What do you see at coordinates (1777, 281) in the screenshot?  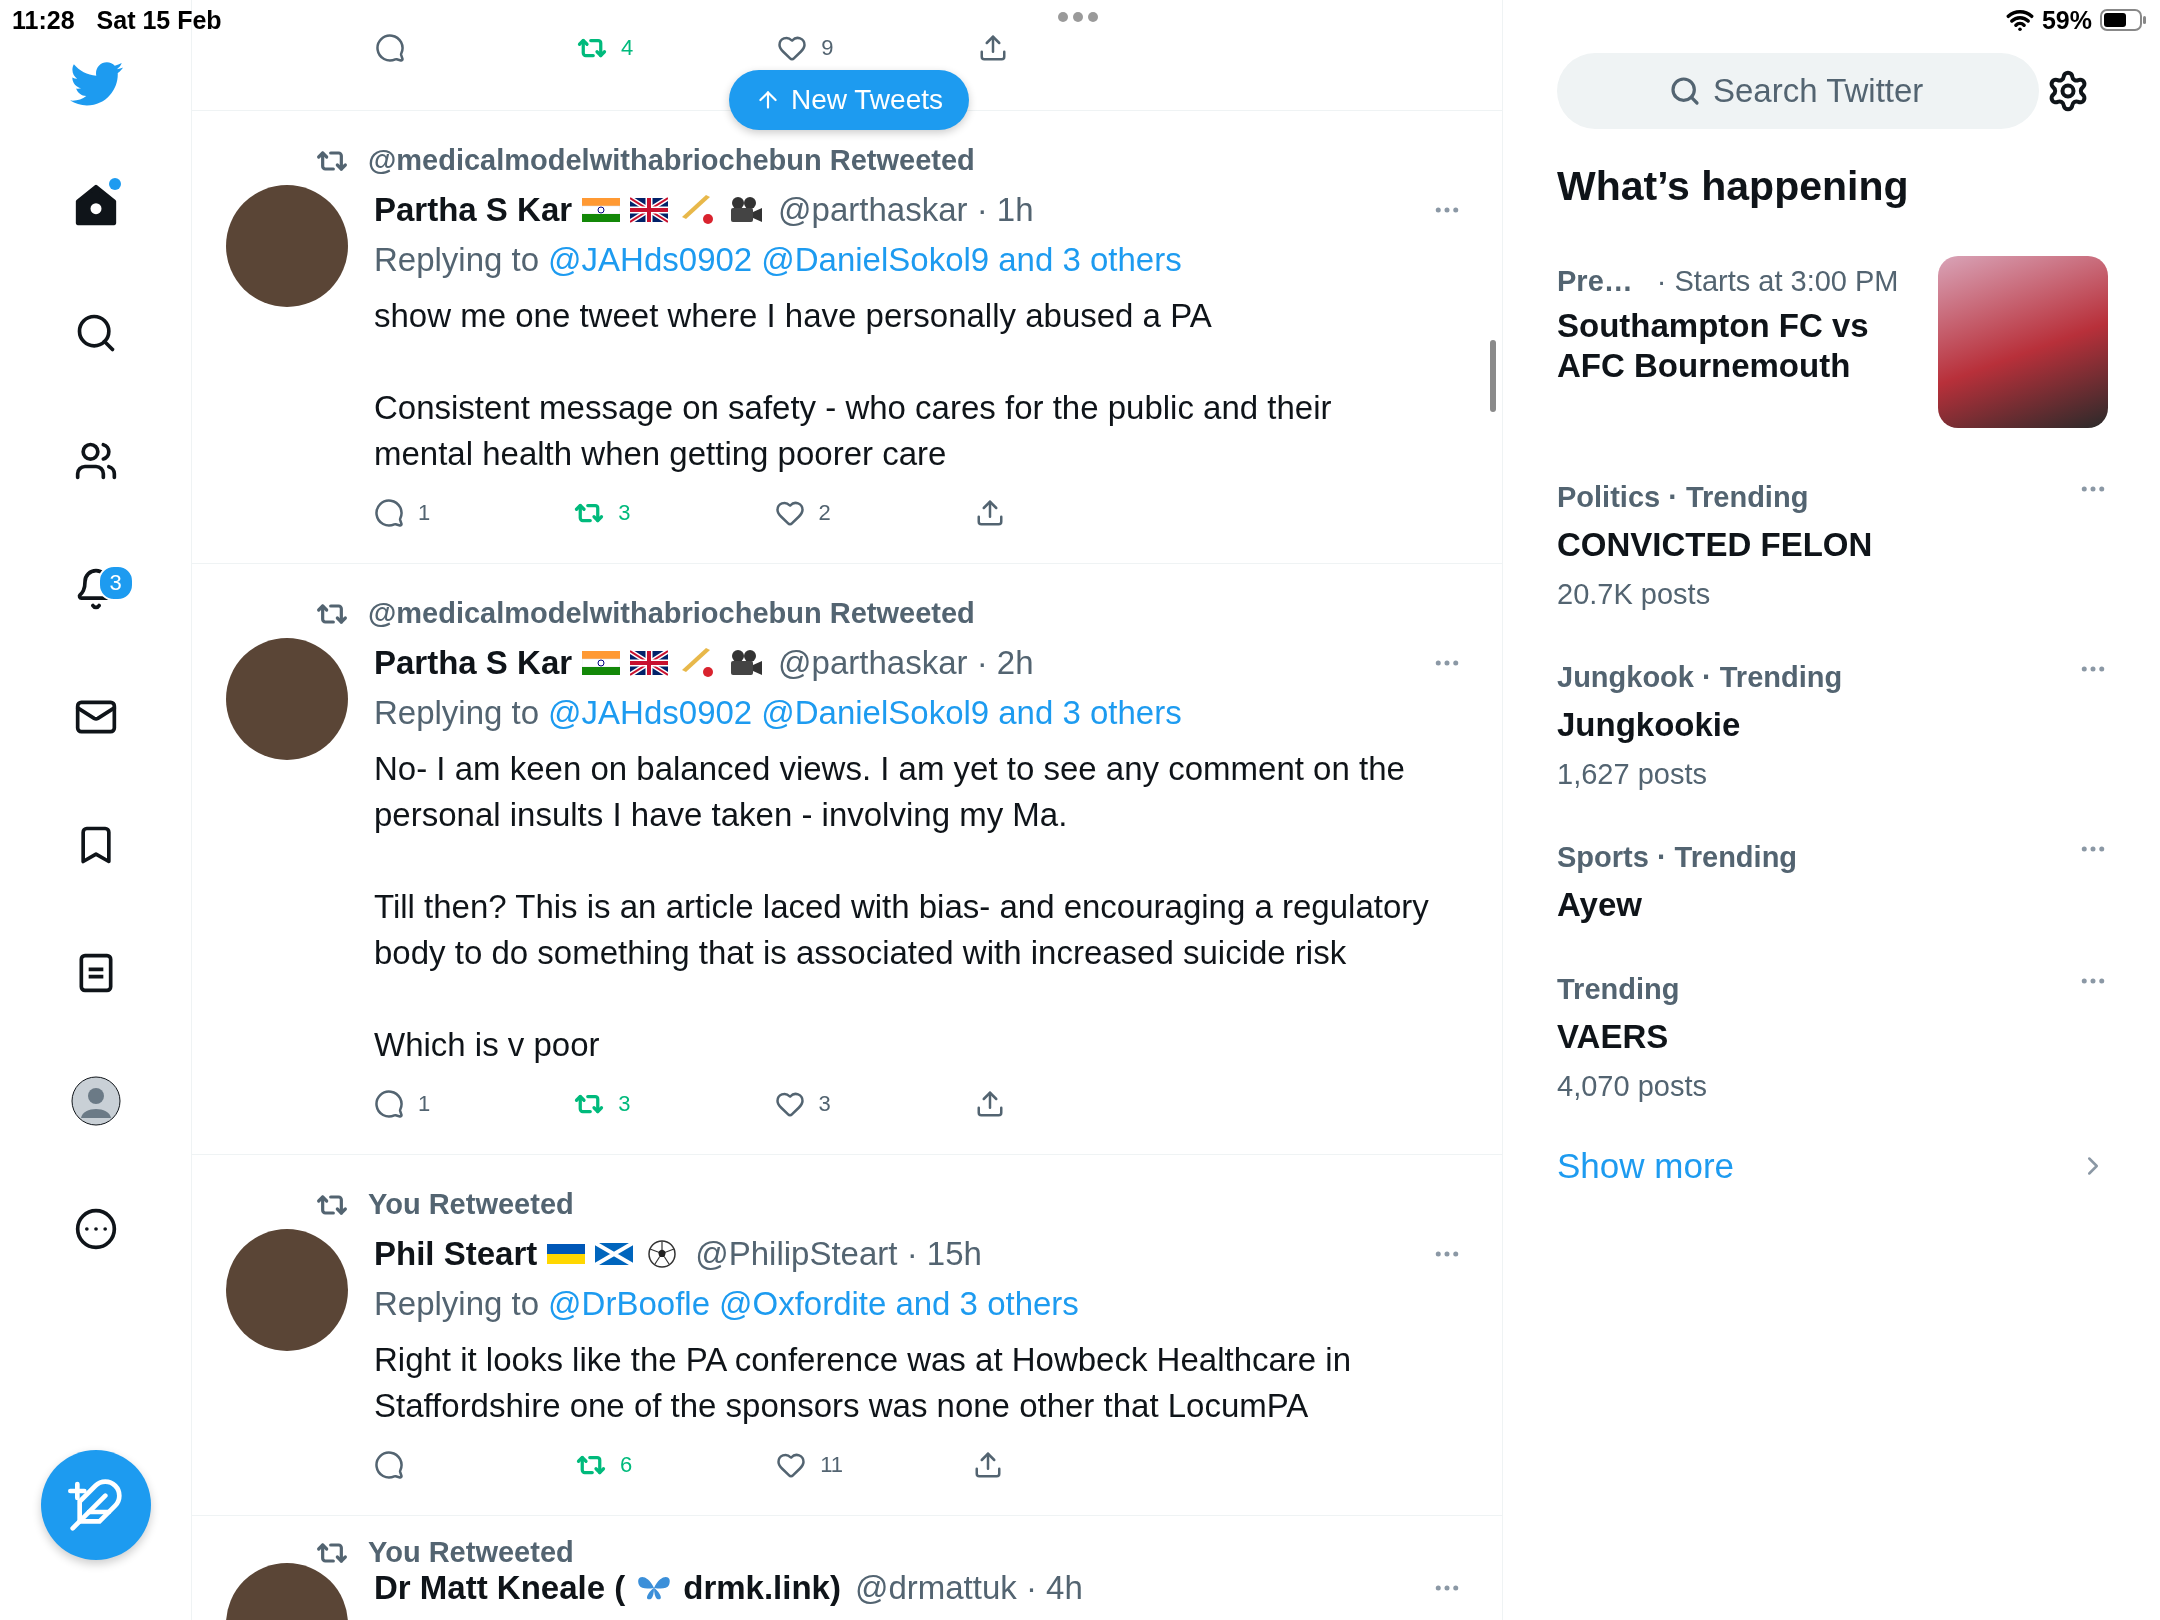 I see `trend-detail: · Starts at 3:00 PM` at bounding box center [1777, 281].